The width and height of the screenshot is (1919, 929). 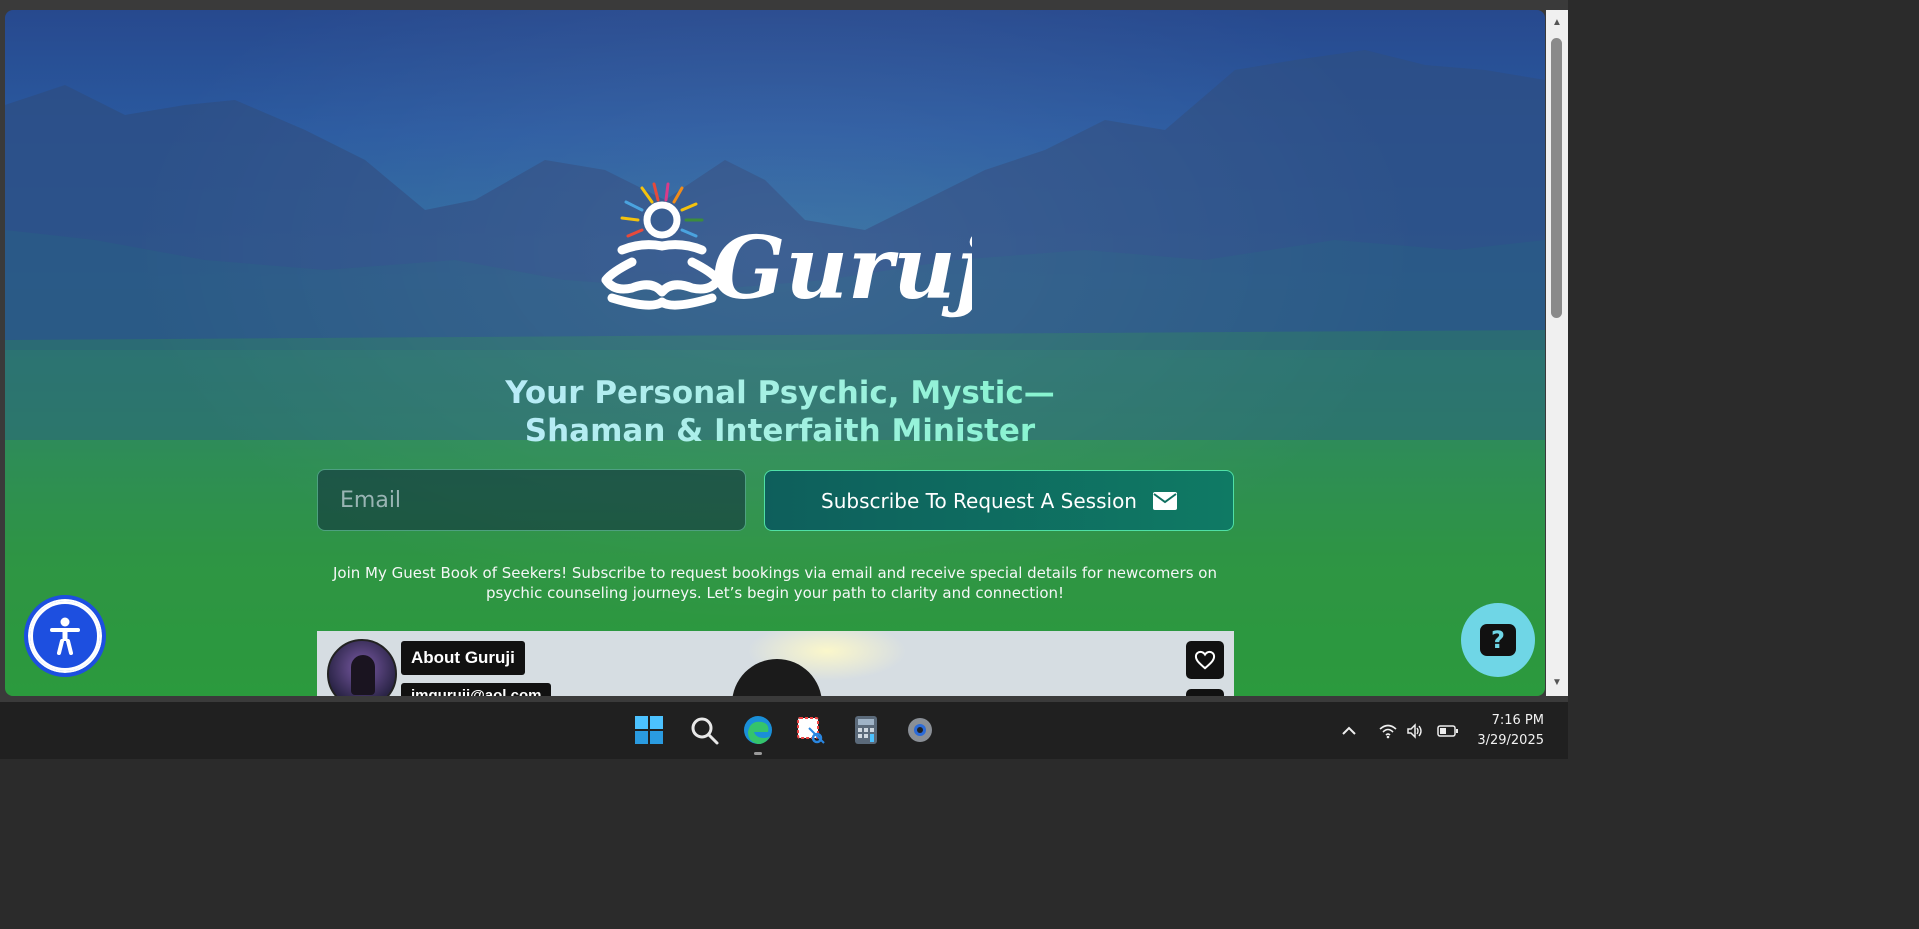 What do you see at coordinates (649, 730) in the screenshot?
I see `windows-start-icon` at bounding box center [649, 730].